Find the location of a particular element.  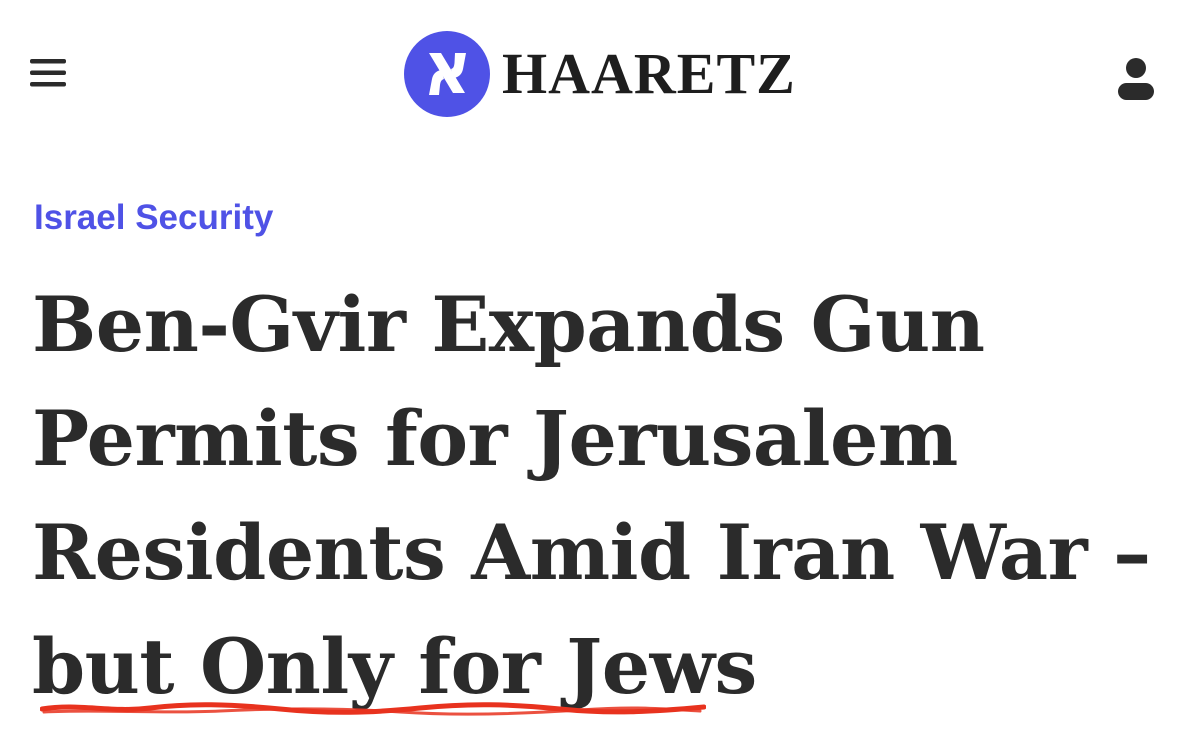

site-logo: HAARETZ is located at coordinates (600, 74).